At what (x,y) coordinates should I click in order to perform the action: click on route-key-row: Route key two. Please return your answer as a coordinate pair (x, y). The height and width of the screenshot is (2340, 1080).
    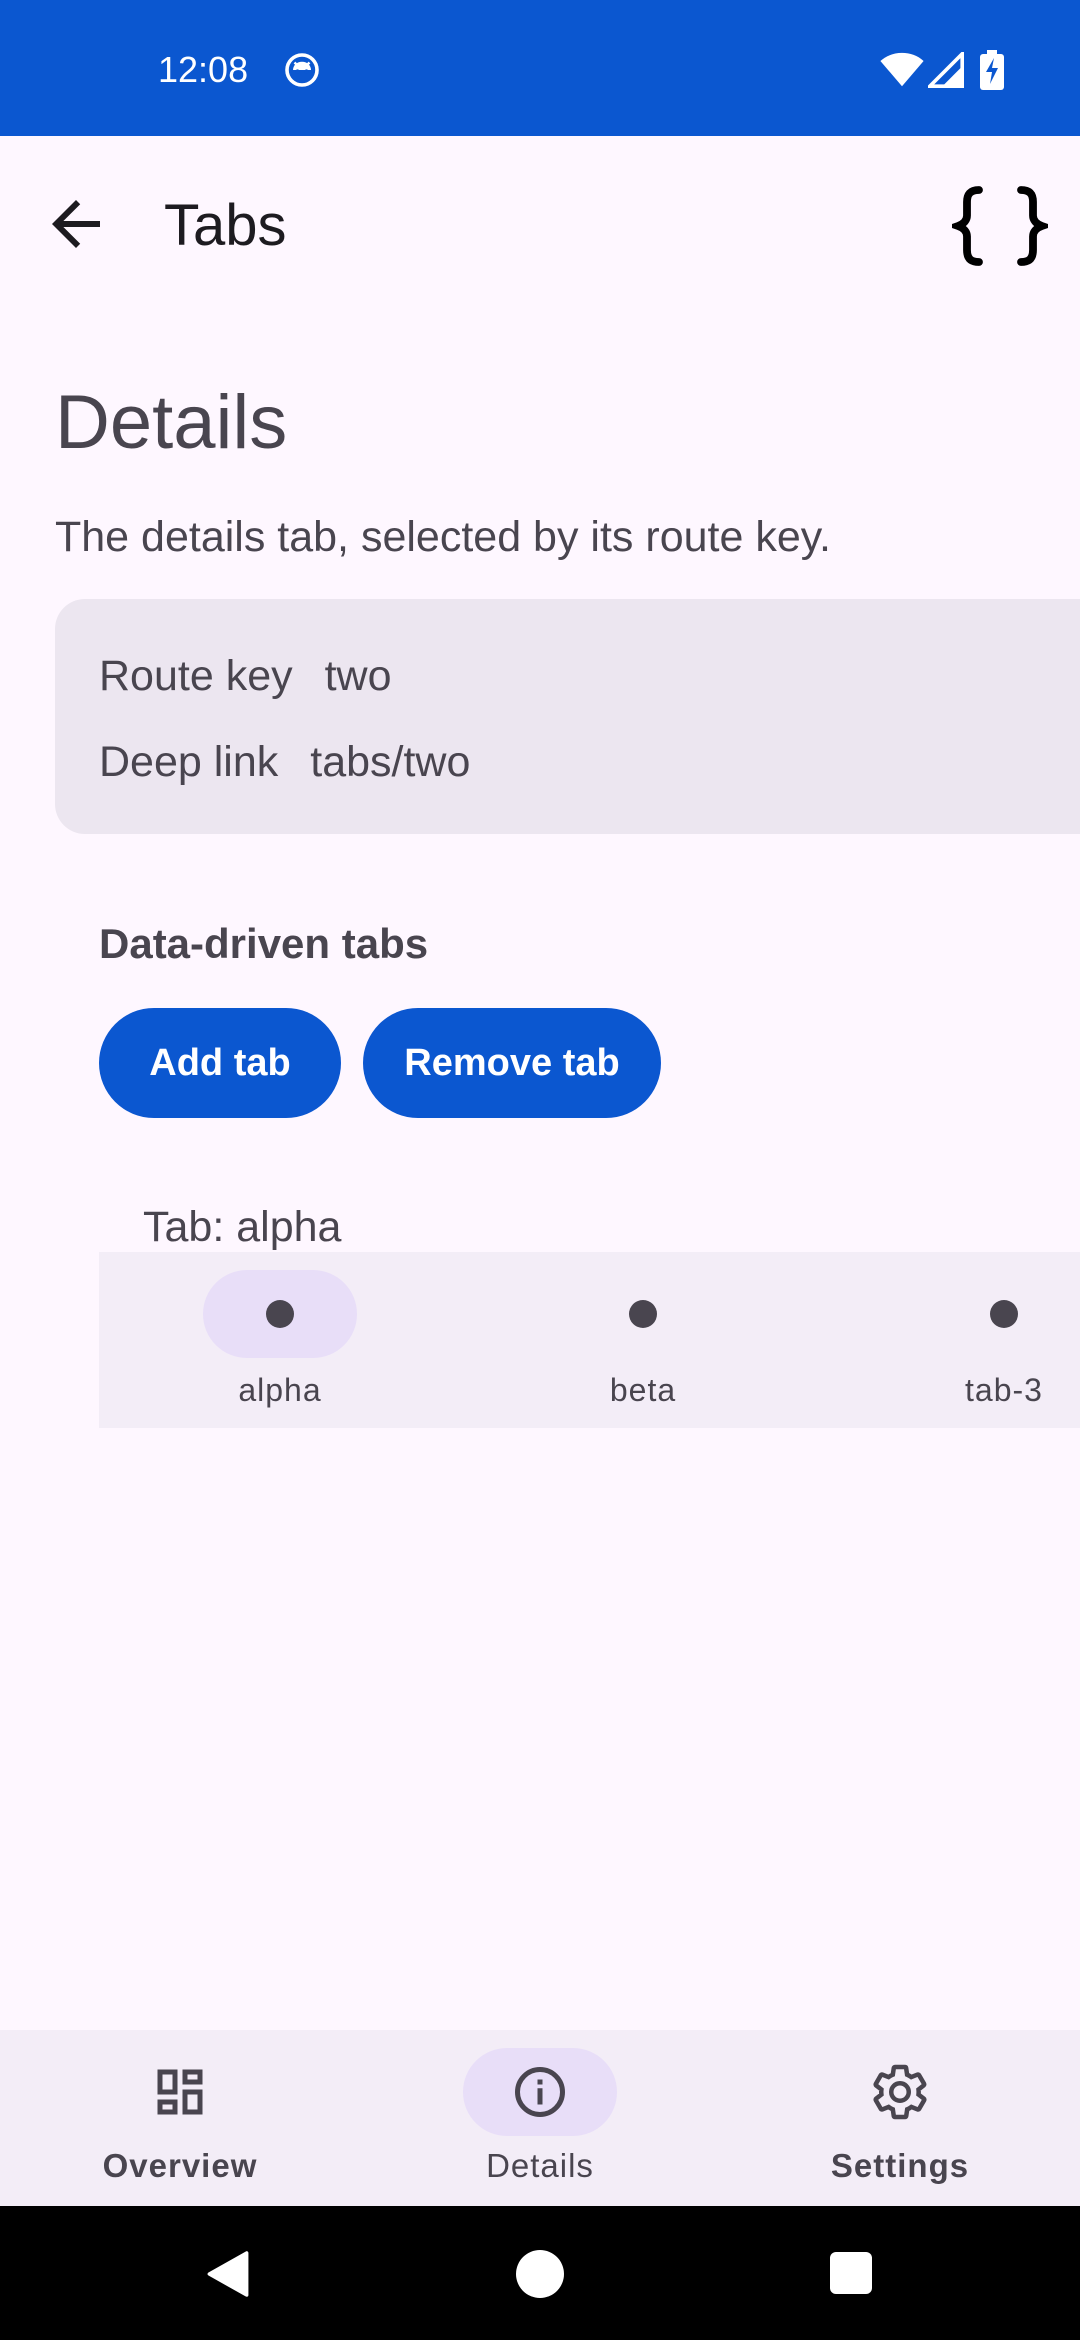
    Looking at the image, I should click on (245, 676).